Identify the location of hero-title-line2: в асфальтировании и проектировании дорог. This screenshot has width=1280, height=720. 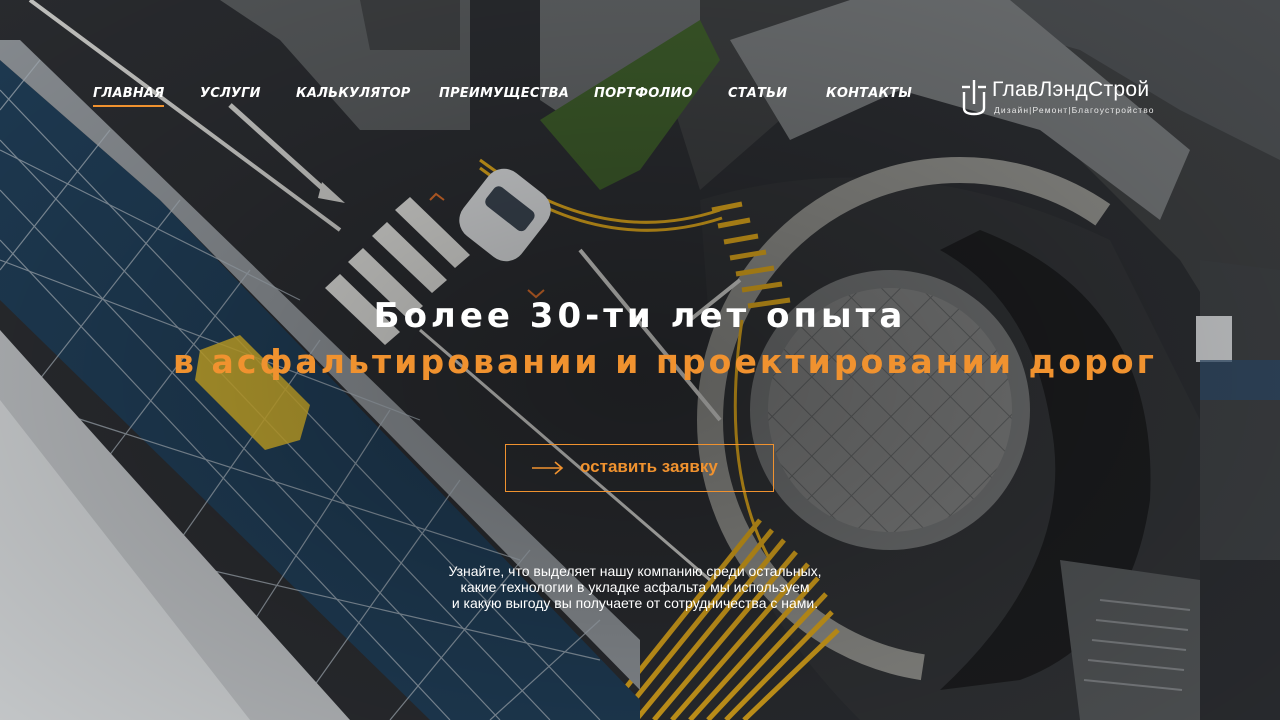
(665, 361).